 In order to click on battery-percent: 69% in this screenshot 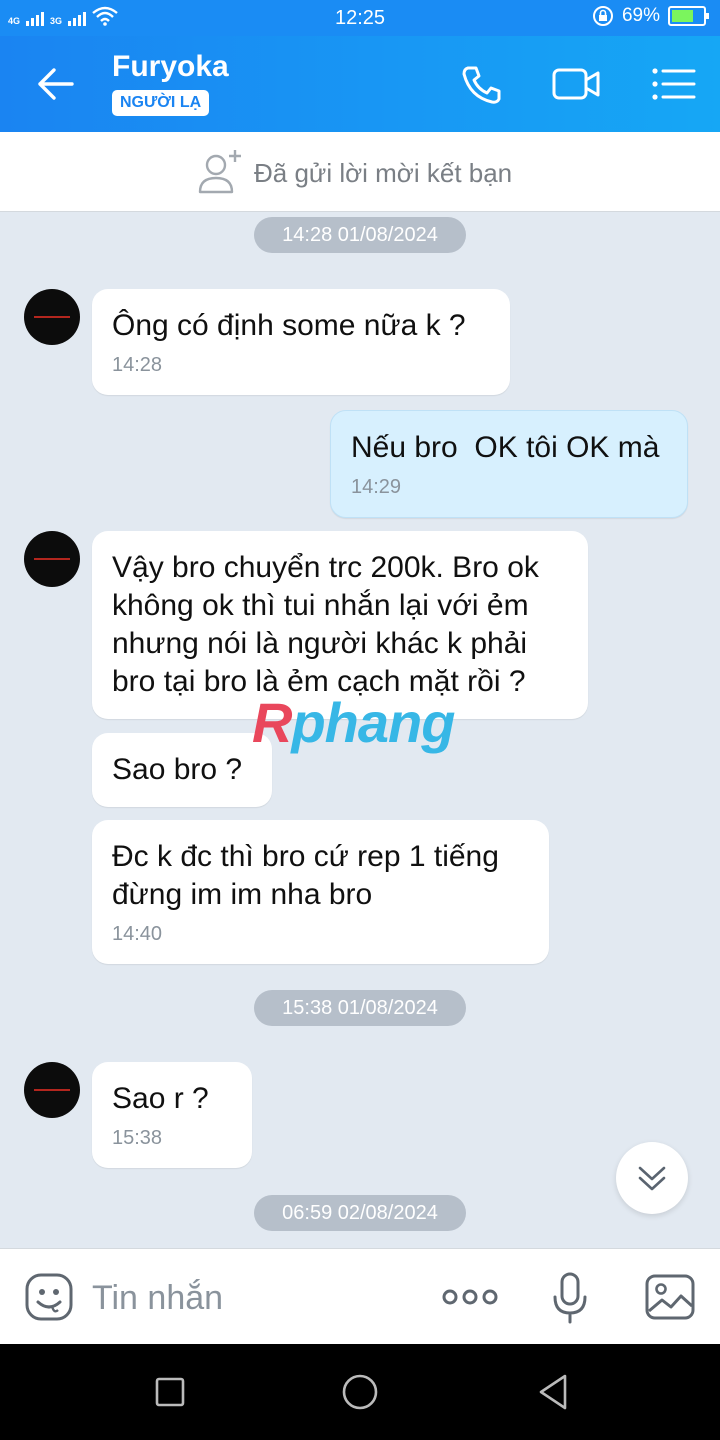, I will do `click(640, 15)`.